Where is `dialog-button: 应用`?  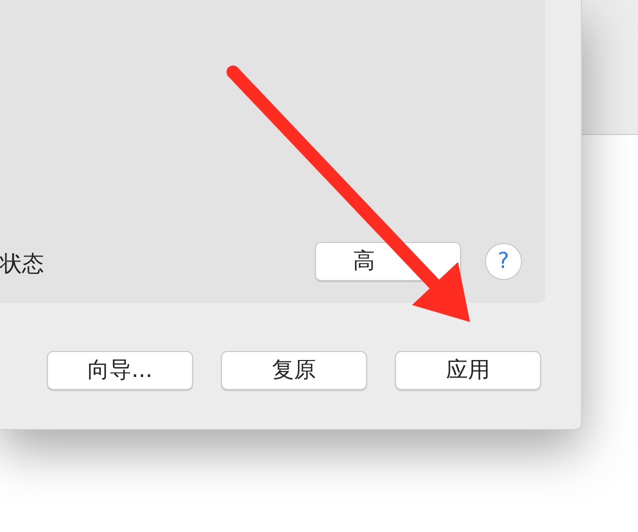
dialog-button: 应用 is located at coordinates (468, 370).